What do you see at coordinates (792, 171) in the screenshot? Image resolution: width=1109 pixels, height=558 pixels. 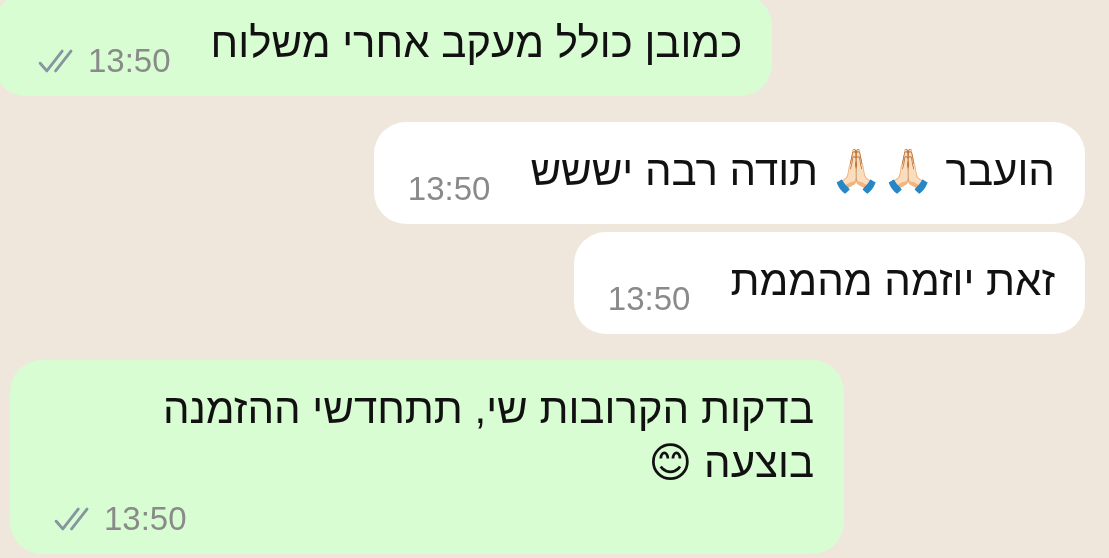 I see `message-text: הועבר 🙏🏻🙏🏻 תודה רבה יששש` at bounding box center [792, 171].